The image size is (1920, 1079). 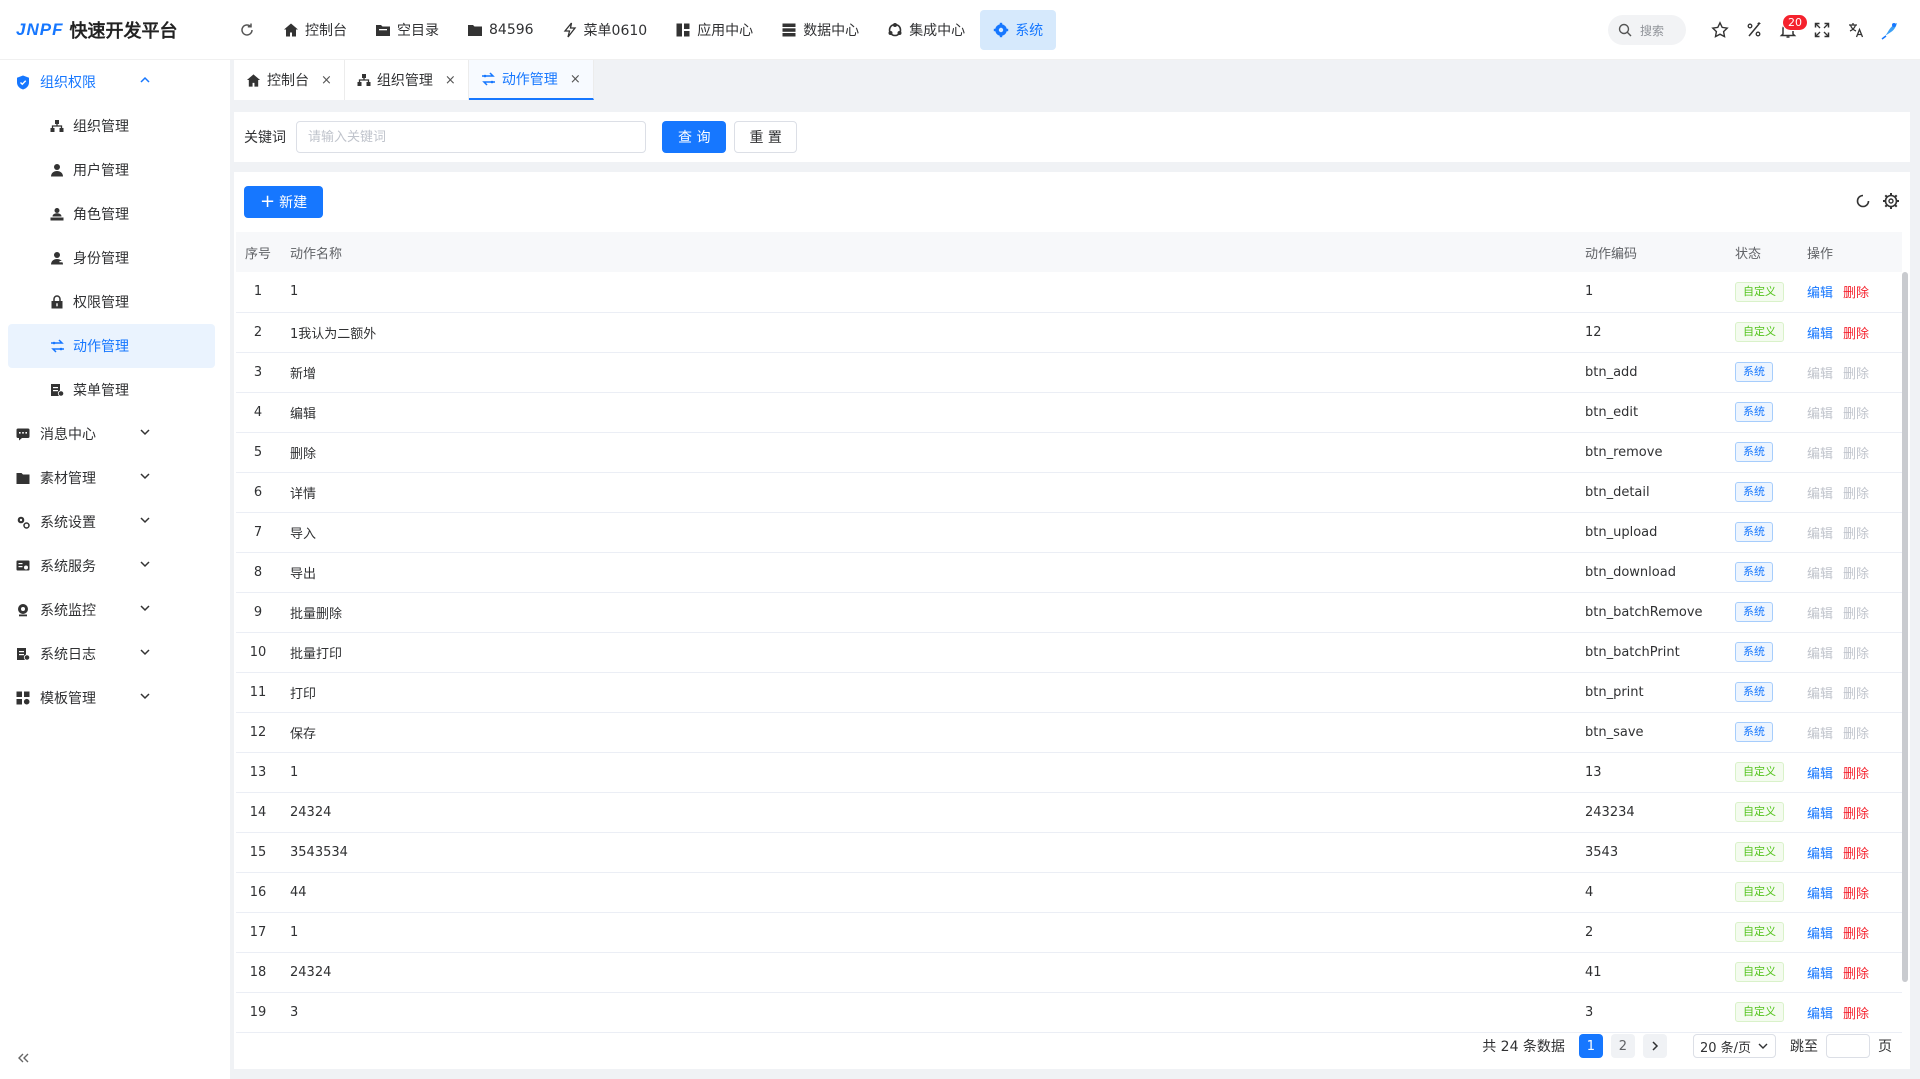 I want to click on sidebar-group-system-log: 系统日志, so click(x=115, y=654).